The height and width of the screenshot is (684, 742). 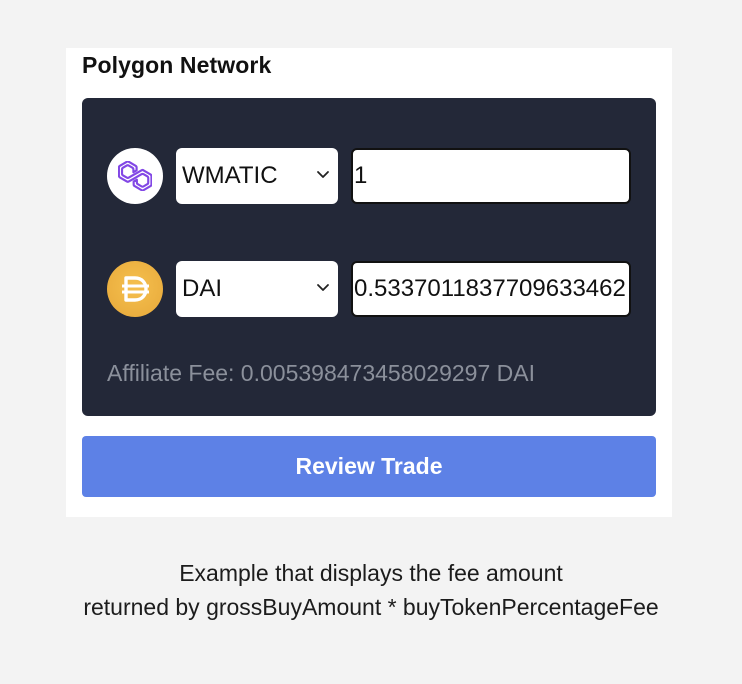 I want to click on network-title: Polygon Network, so click(x=177, y=65).